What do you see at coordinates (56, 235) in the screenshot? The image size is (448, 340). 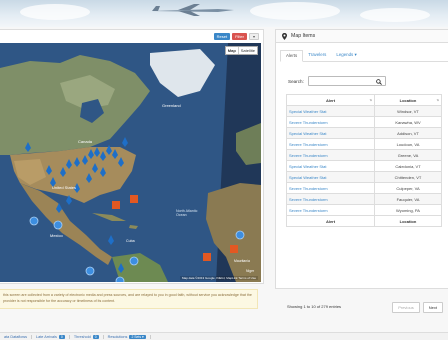 I see `map-label-mexico: Mexico` at bounding box center [56, 235].